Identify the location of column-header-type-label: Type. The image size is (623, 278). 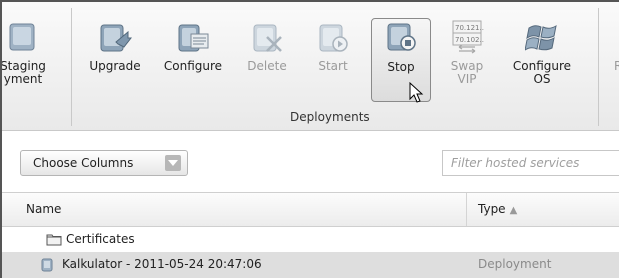
(492, 209).